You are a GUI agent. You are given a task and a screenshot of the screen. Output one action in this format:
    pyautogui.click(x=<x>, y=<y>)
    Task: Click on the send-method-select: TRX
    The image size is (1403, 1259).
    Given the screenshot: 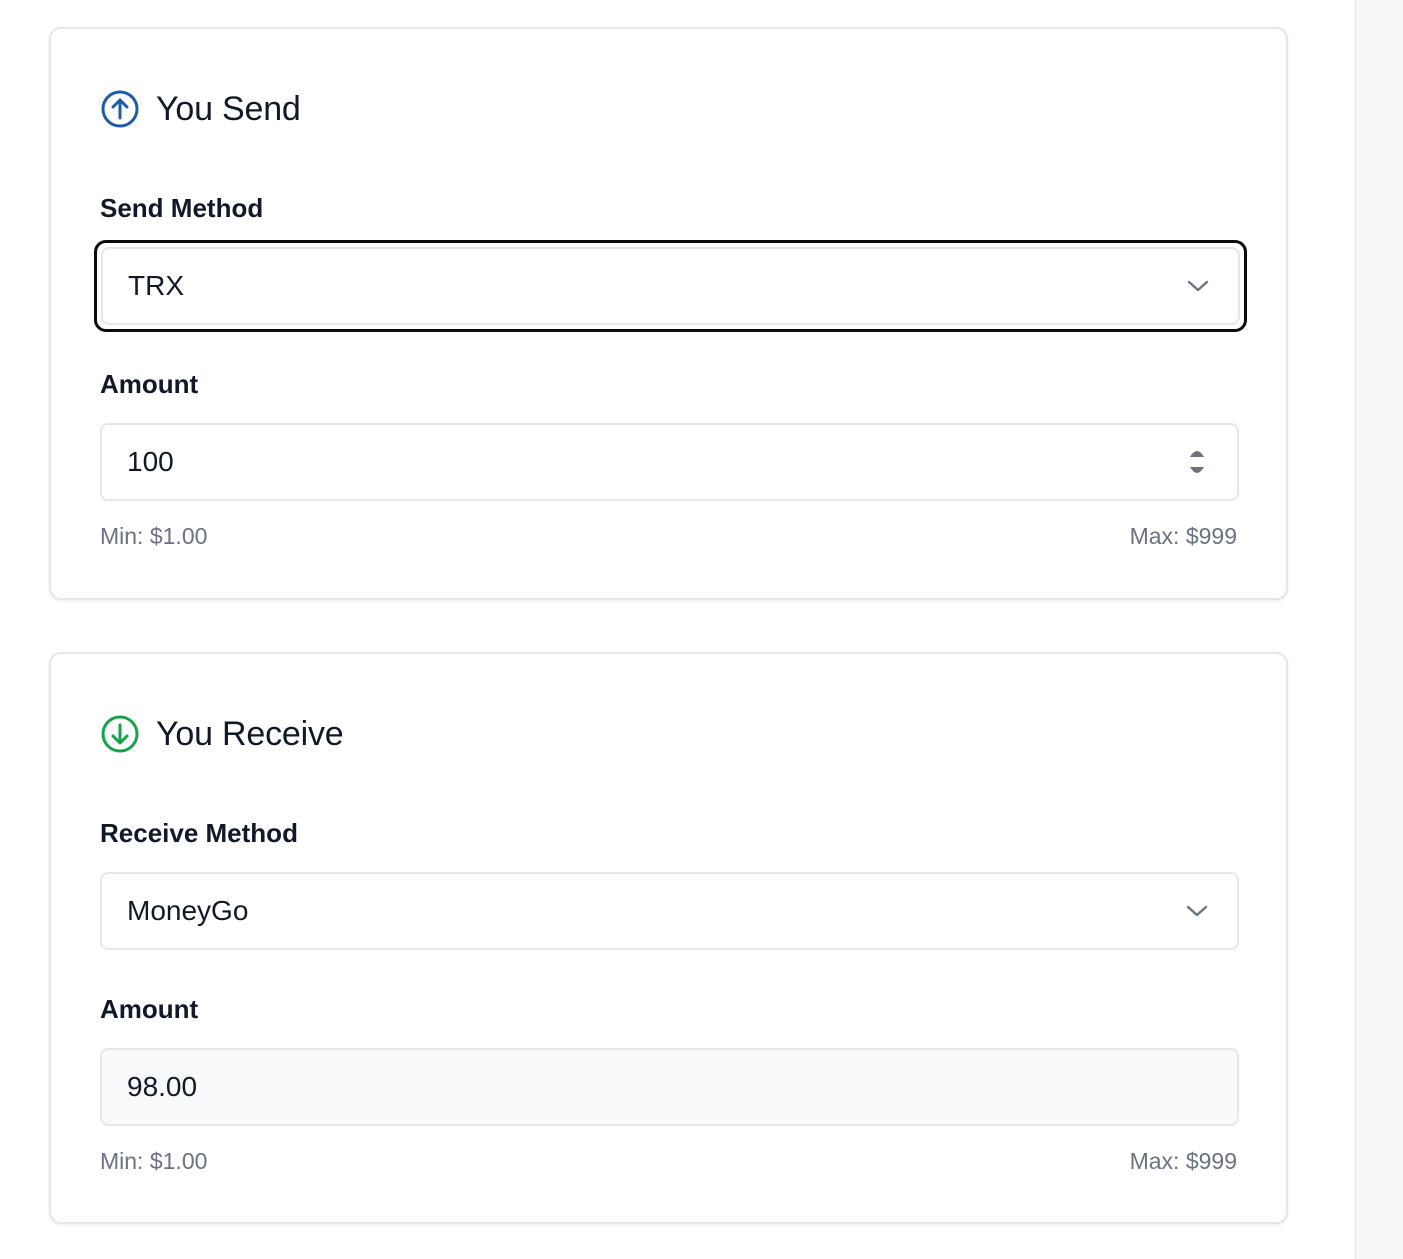 What is the action you would take?
    pyautogui.click(x=670, y=286)
    